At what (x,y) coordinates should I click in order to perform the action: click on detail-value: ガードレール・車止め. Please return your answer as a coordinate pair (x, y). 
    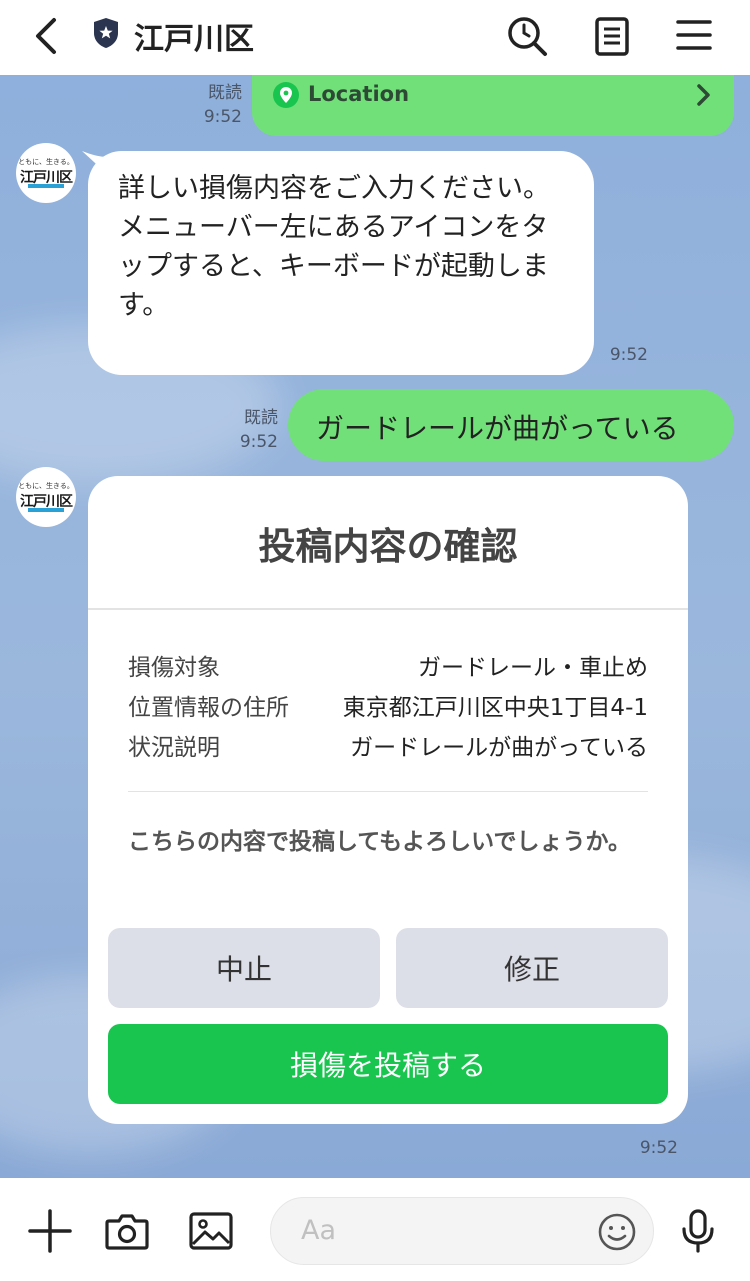
    Looking at the image, I should click on (533, 668).